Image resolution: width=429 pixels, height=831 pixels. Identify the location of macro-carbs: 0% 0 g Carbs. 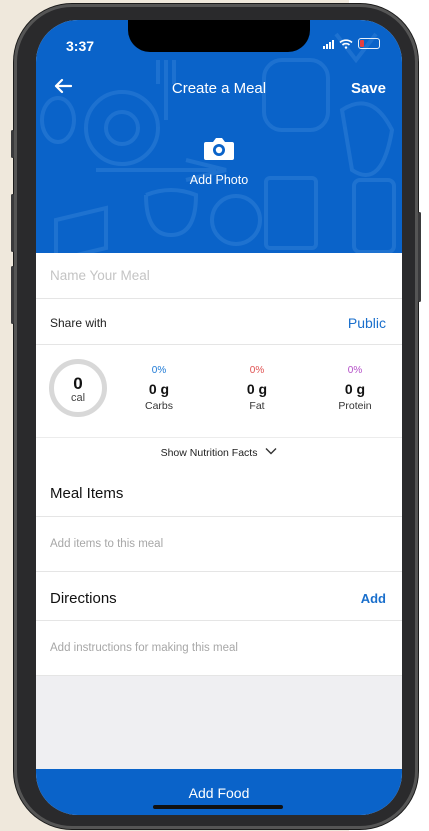
(159, 388).